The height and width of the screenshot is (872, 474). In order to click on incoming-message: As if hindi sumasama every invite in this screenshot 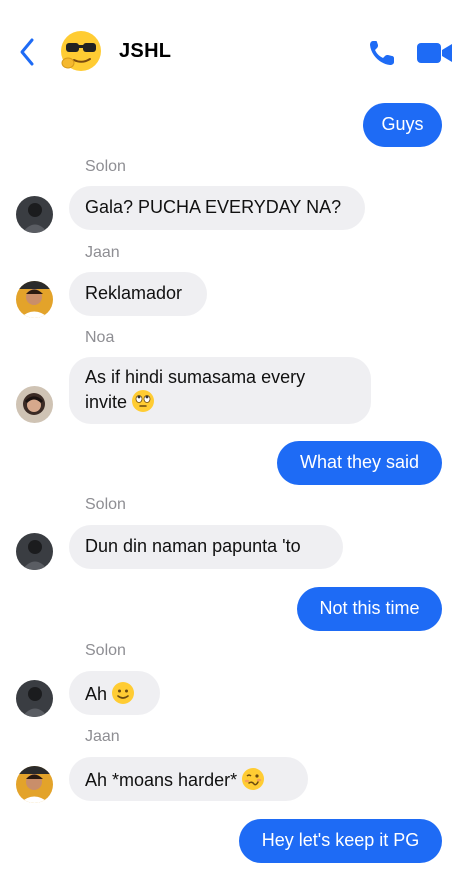, I will do `click(220, 390)`.